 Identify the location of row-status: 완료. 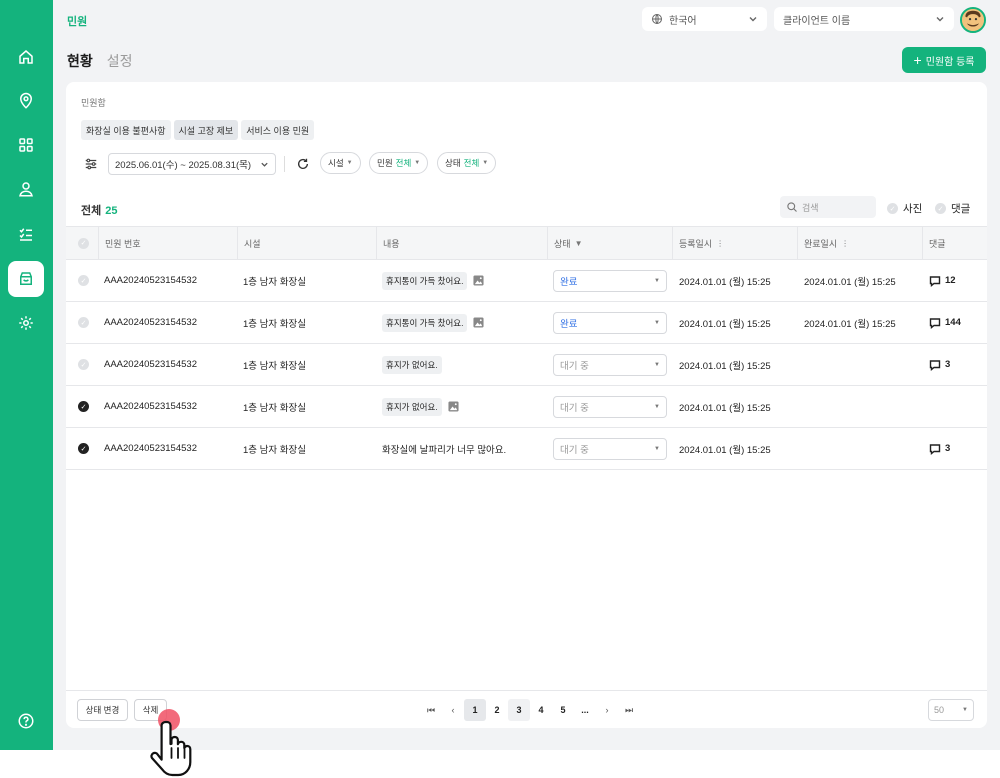
(569, 324).